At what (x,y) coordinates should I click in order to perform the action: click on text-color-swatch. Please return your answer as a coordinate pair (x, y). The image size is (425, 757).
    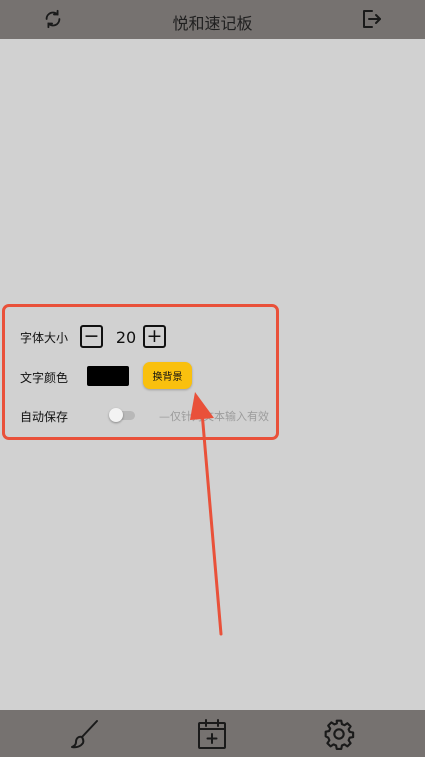
    Looking at the image, I should click on (108, 376).